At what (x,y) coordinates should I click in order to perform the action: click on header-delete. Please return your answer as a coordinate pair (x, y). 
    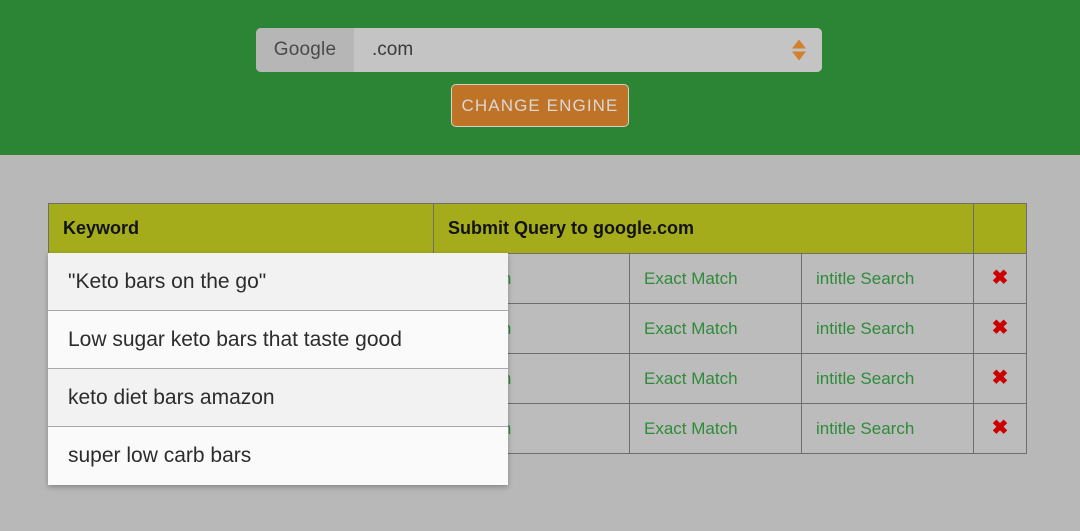
    Looking at the image, I should click on (1000, 228).